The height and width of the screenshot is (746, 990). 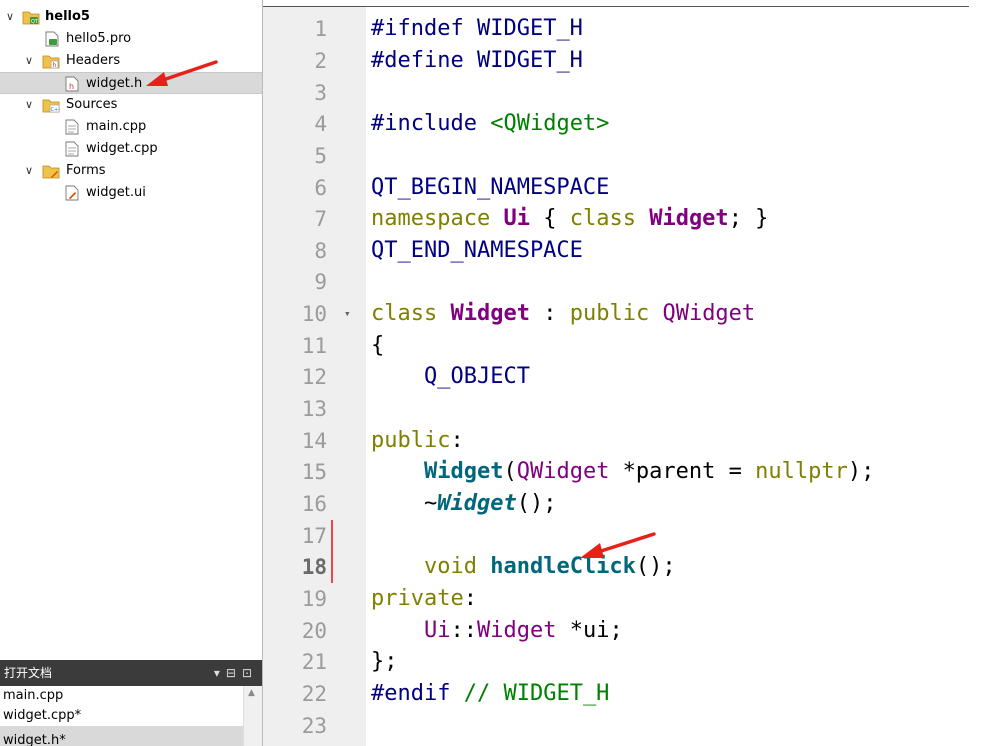 What do you see at coordinates (450, 376) in the screenshot?
I see `code-text: Q_OBJECT` at bounding box center [450, 376].